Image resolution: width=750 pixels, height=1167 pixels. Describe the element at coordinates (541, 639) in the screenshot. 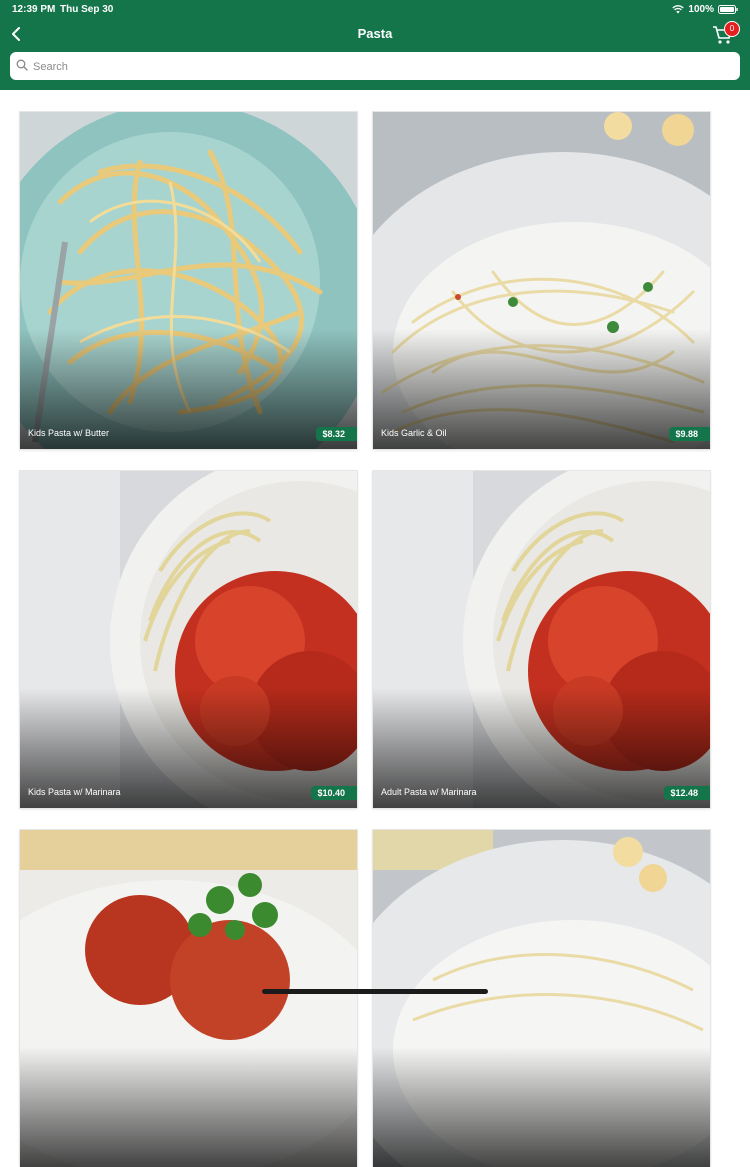

I see `product-card: Adult Pasta w/ Marinara $12.48` at that location.